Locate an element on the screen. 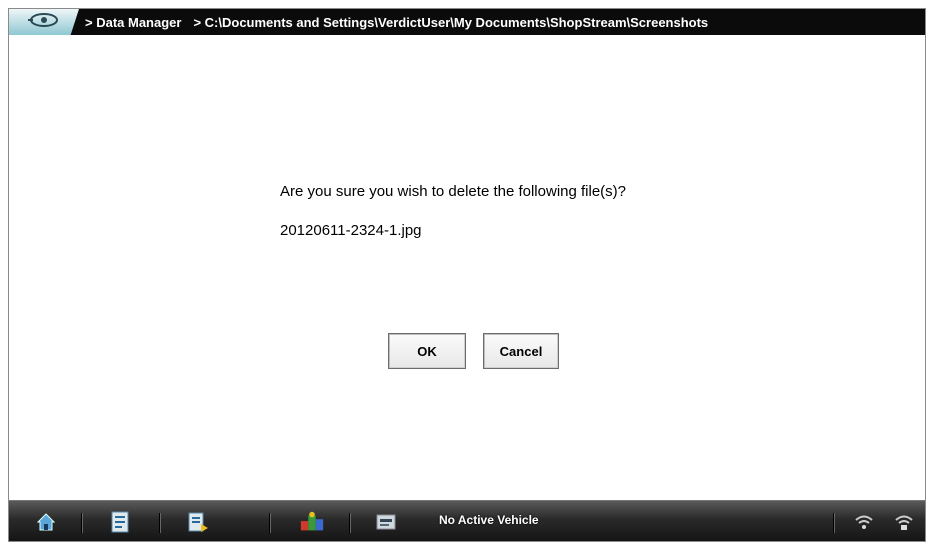 The image size is (928, 544). vehicle-id-icon is located at coordinates (120, 522).